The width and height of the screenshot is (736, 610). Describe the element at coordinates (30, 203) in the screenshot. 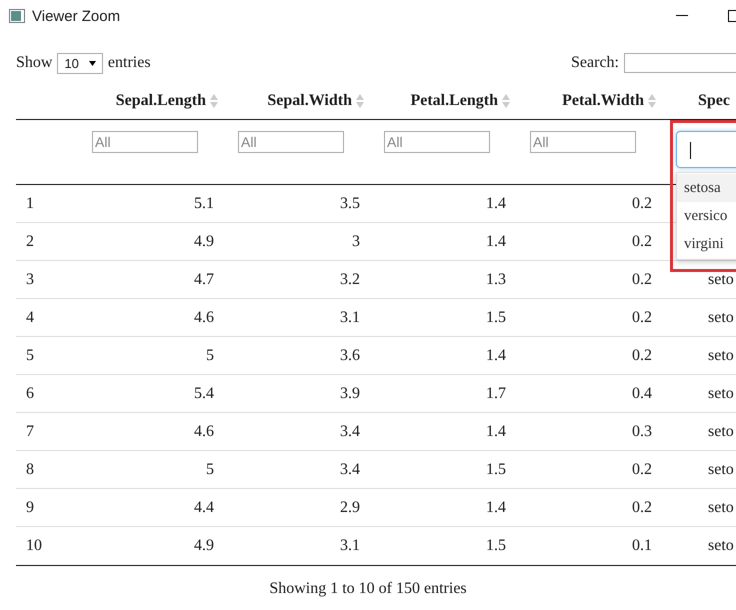

I see `table-cell: 1` at that location.